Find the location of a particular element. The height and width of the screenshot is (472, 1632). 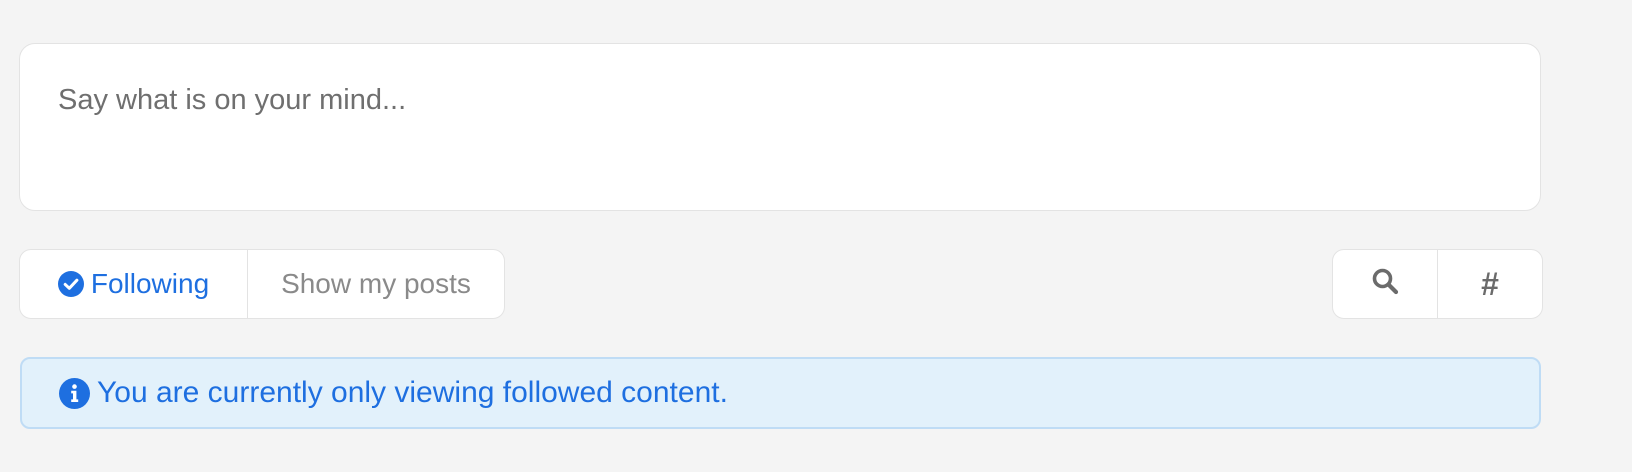

hashtag-button: # is located at coordinates (1490, 284).